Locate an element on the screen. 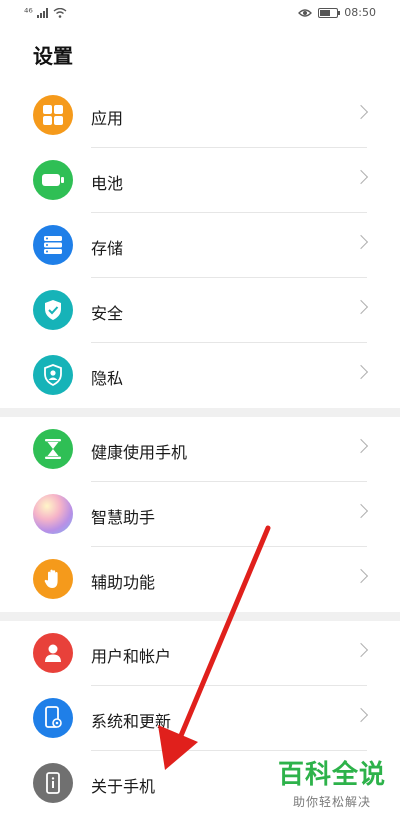  settings-item-battery: 电池 is located at coordinates (200, 180).